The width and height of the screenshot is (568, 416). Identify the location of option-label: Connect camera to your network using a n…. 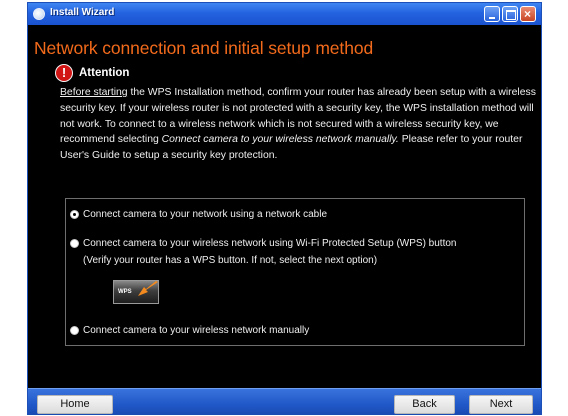
(205, 214).